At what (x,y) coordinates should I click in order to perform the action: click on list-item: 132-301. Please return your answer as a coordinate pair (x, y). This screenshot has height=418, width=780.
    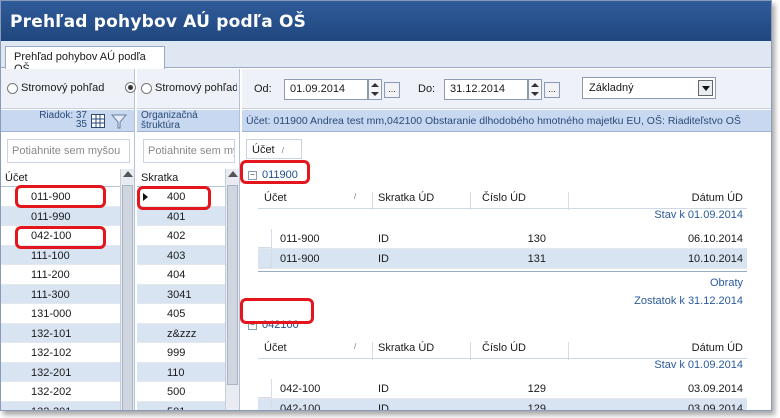
    Looking at the image, I should click on (60, 405).